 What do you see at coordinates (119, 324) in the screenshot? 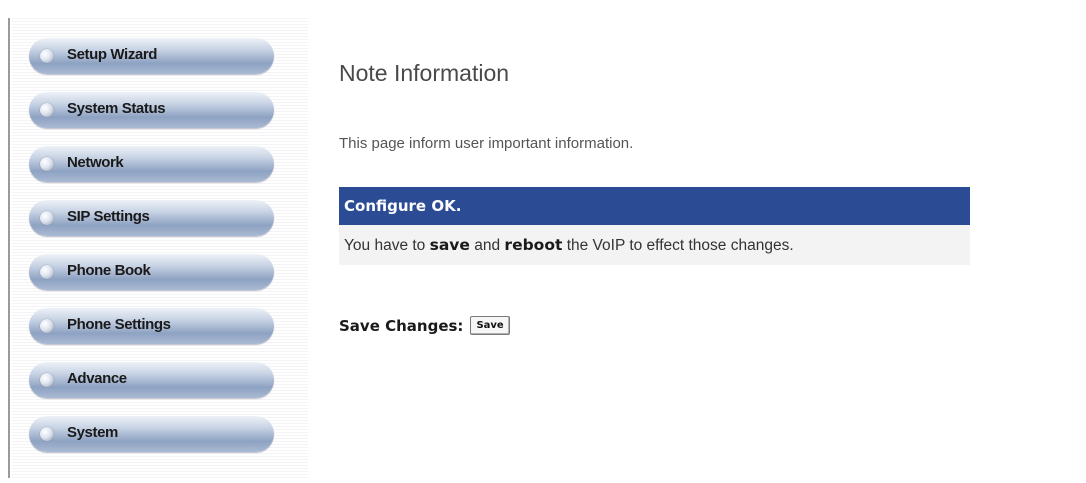
I see `sidebar-item-label: Phone Settings` at bounding box center [119, 324].